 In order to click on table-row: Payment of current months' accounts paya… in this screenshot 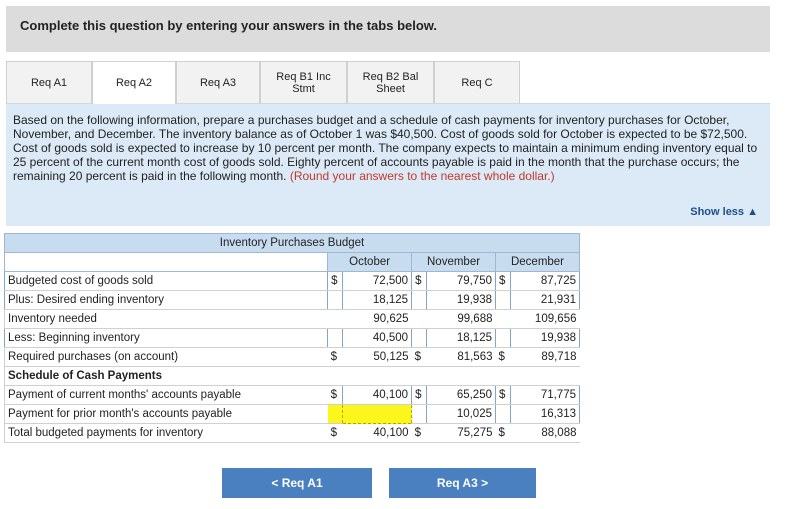, I will do `click(292, 395)`.